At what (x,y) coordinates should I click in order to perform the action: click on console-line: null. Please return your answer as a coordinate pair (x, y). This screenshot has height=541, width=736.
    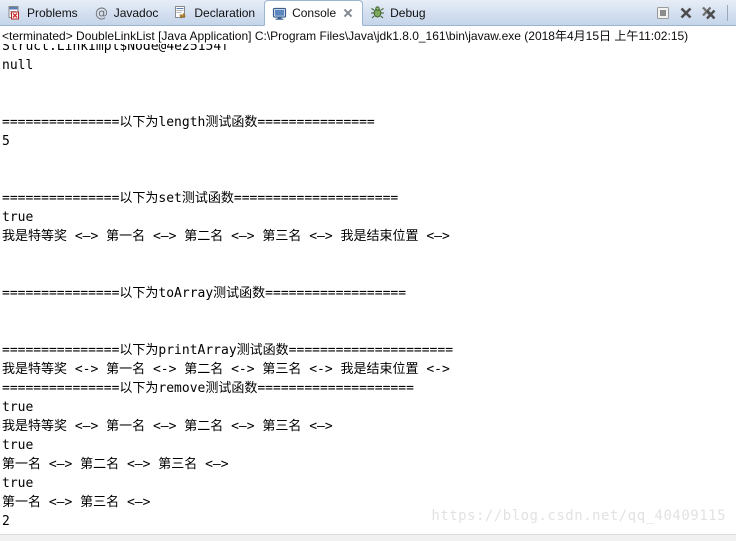
    Looking at the image, I should click on (18, 65).